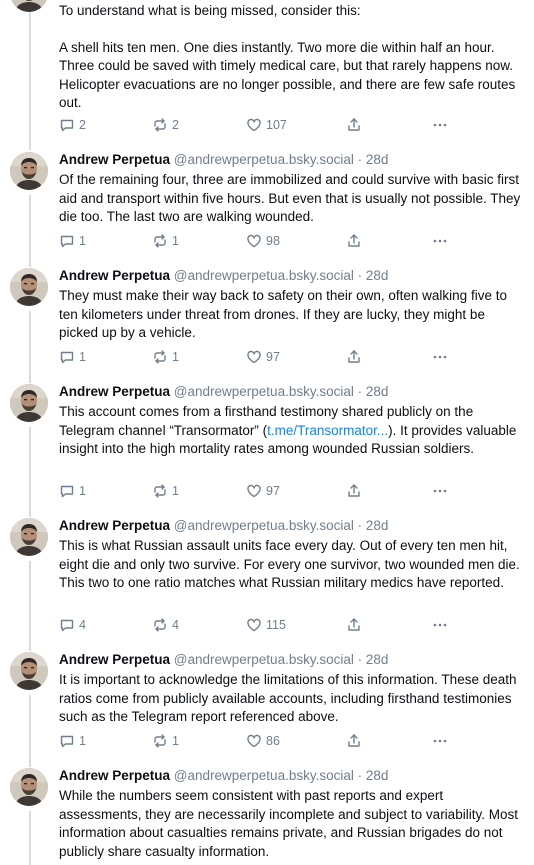 Image resolution: width=534 pixels, height=865 pixels. What do you see at coordinates (263, 241) in the screenshot?
I see `like-button: 98` at bounding box center [263, 241].